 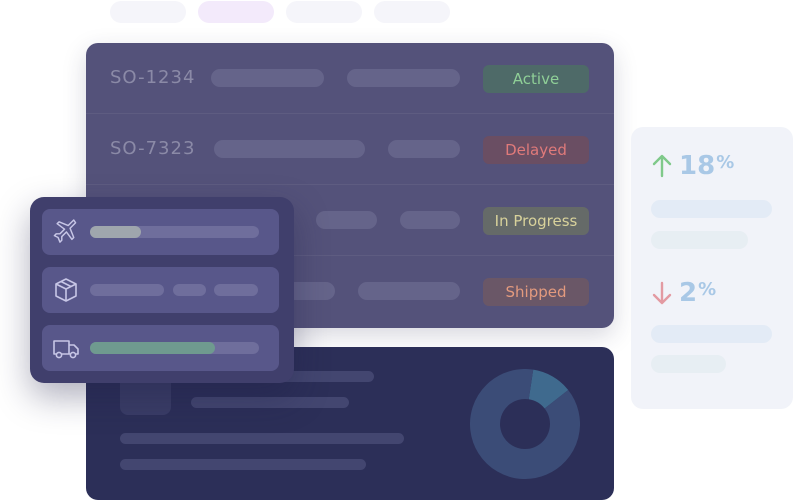 I want to click on shipping-method-truck, so click(x=160, y=348).